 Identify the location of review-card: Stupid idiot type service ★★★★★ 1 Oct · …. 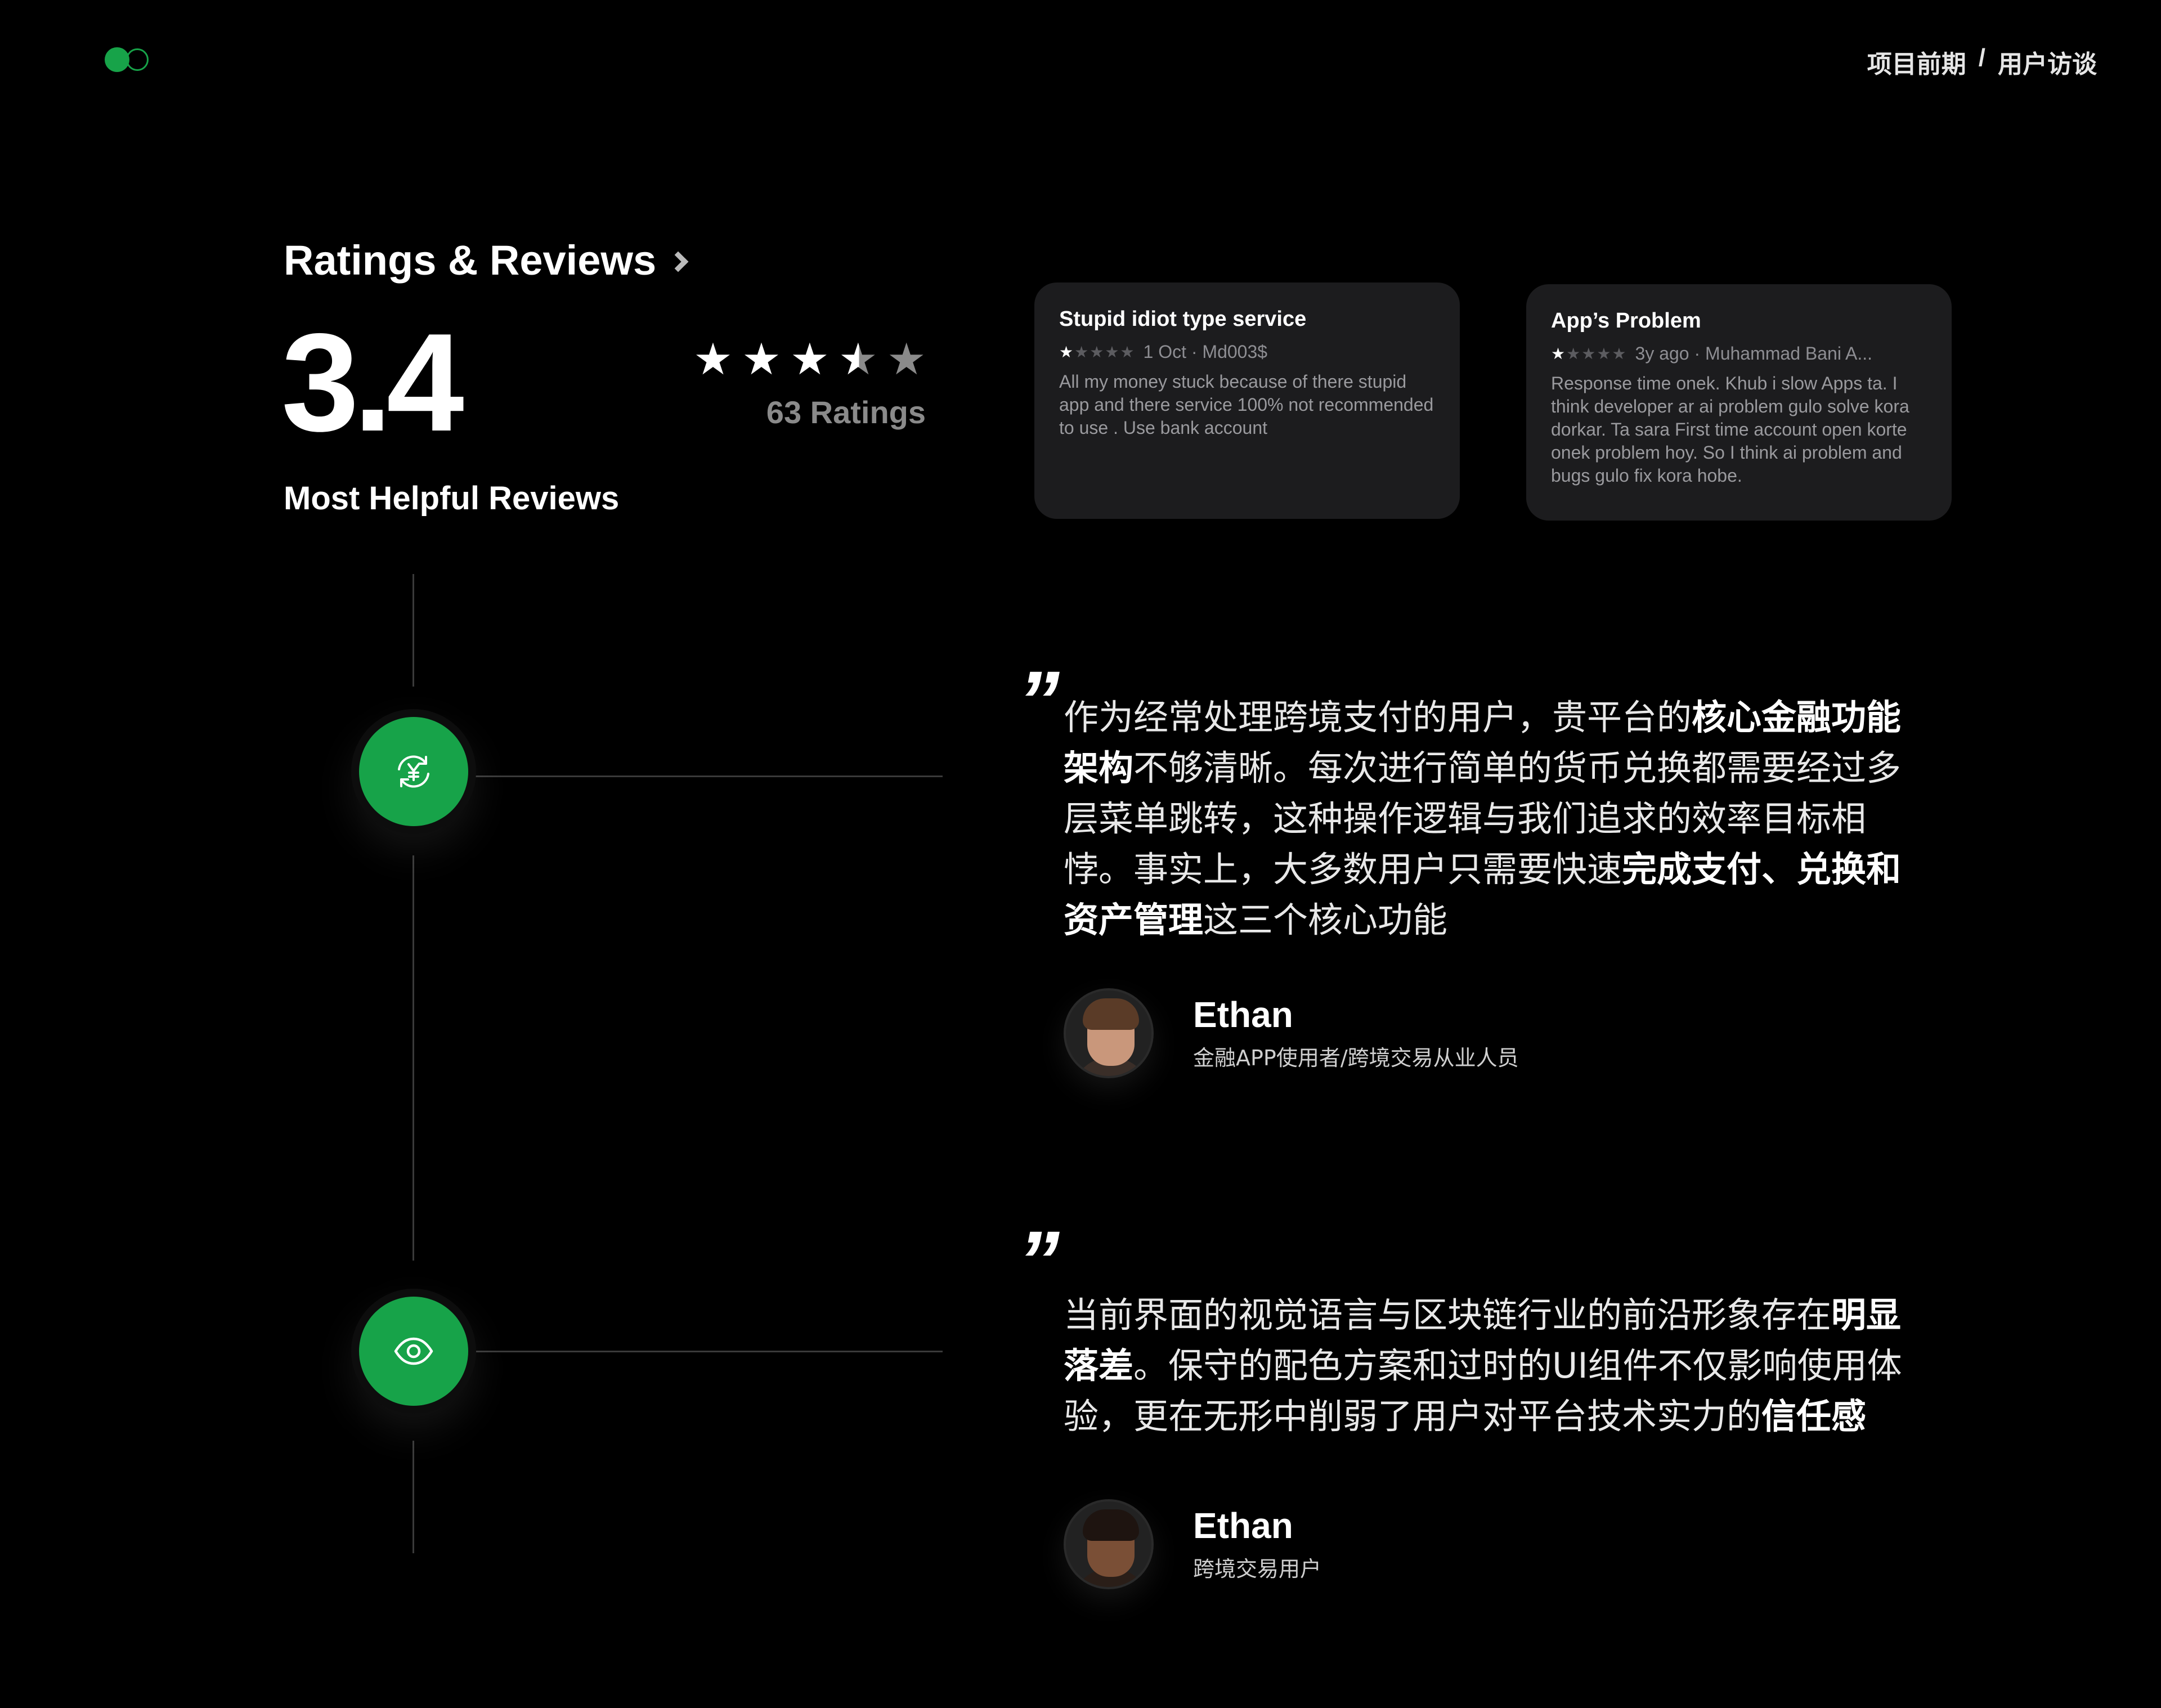
(1247, 401).